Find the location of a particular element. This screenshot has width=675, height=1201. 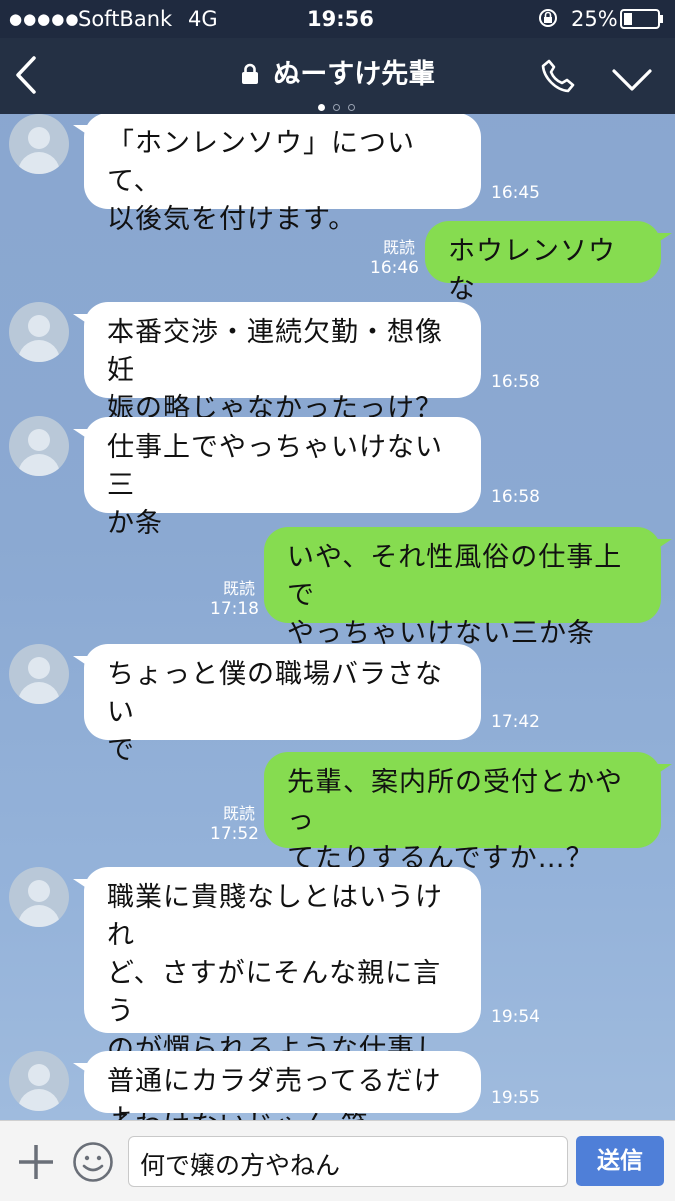

message-received: 普通にカラダ売ってるだけよ is located at coordinates (277, 1085).